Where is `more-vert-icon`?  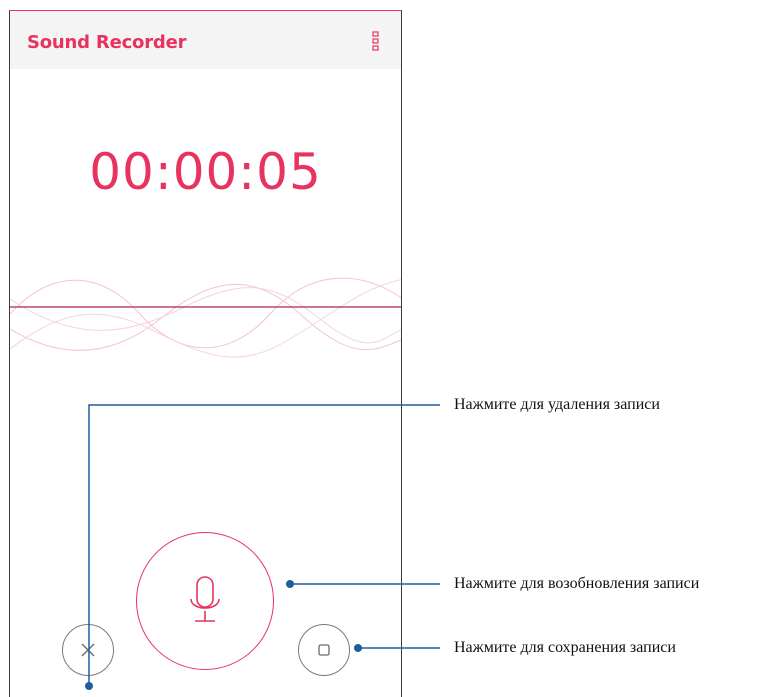
more-vert-icon is located at coordinates (376, 41).